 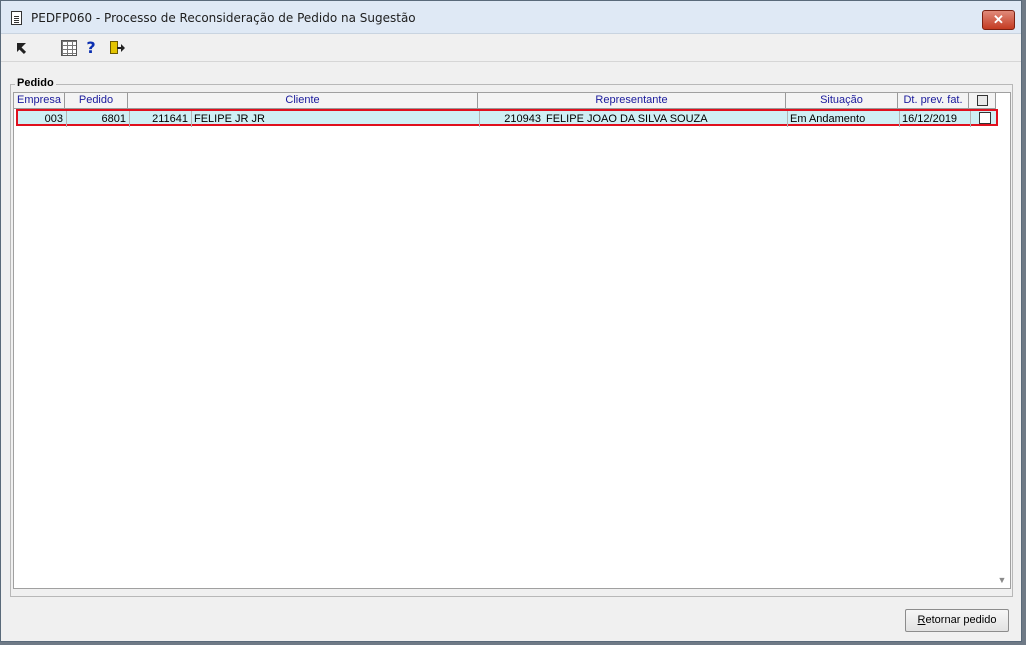 What do you see at coordinates (998, 20) in the screenshot?
I see `close-button: ✕` at bounding box center [998, 20].